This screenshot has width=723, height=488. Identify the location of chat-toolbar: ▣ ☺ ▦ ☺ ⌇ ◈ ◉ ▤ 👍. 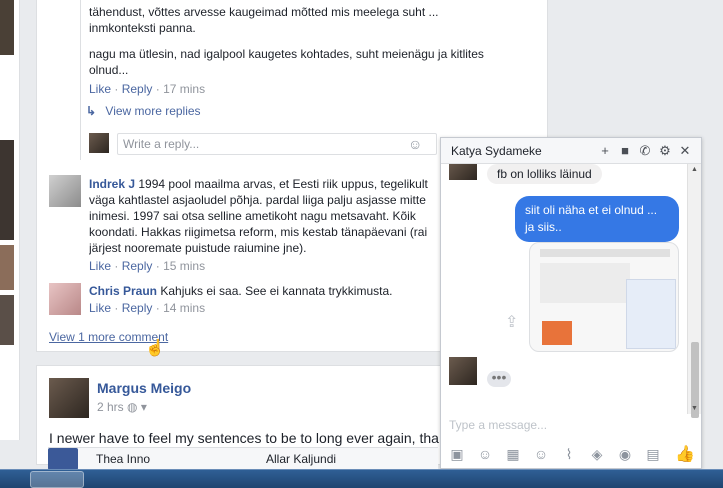
(571, 454).